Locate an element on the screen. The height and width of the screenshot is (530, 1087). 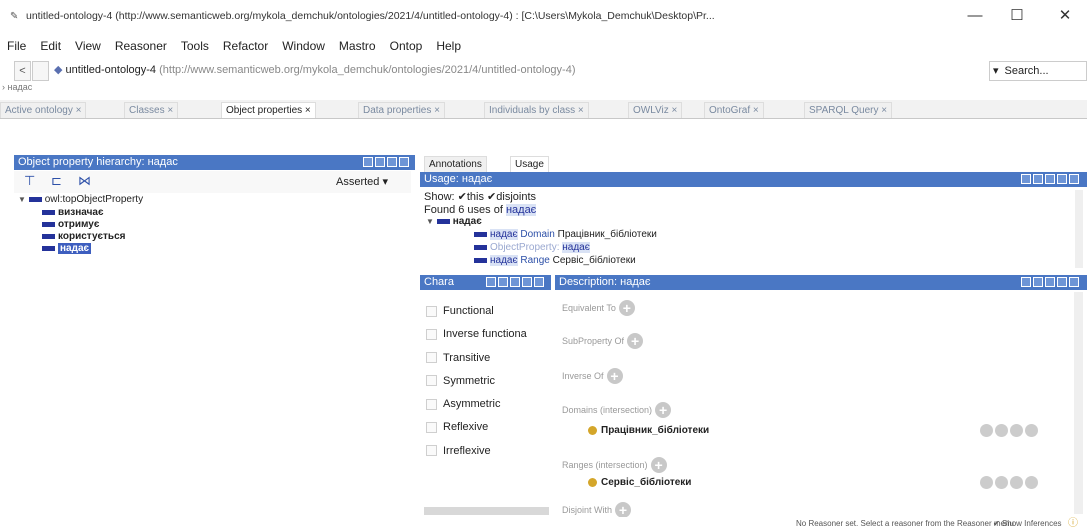
menu-tools: Tools is located at coordinates (195, 46).